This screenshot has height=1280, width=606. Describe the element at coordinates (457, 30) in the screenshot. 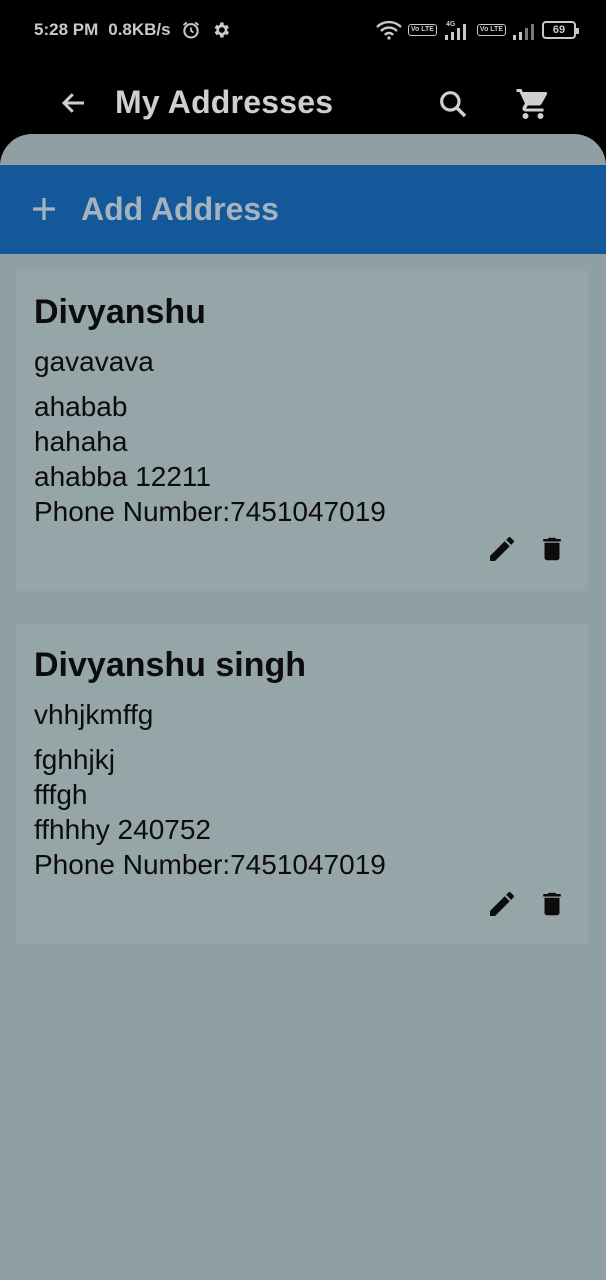

I see `signal-icon: 4G` at that location.